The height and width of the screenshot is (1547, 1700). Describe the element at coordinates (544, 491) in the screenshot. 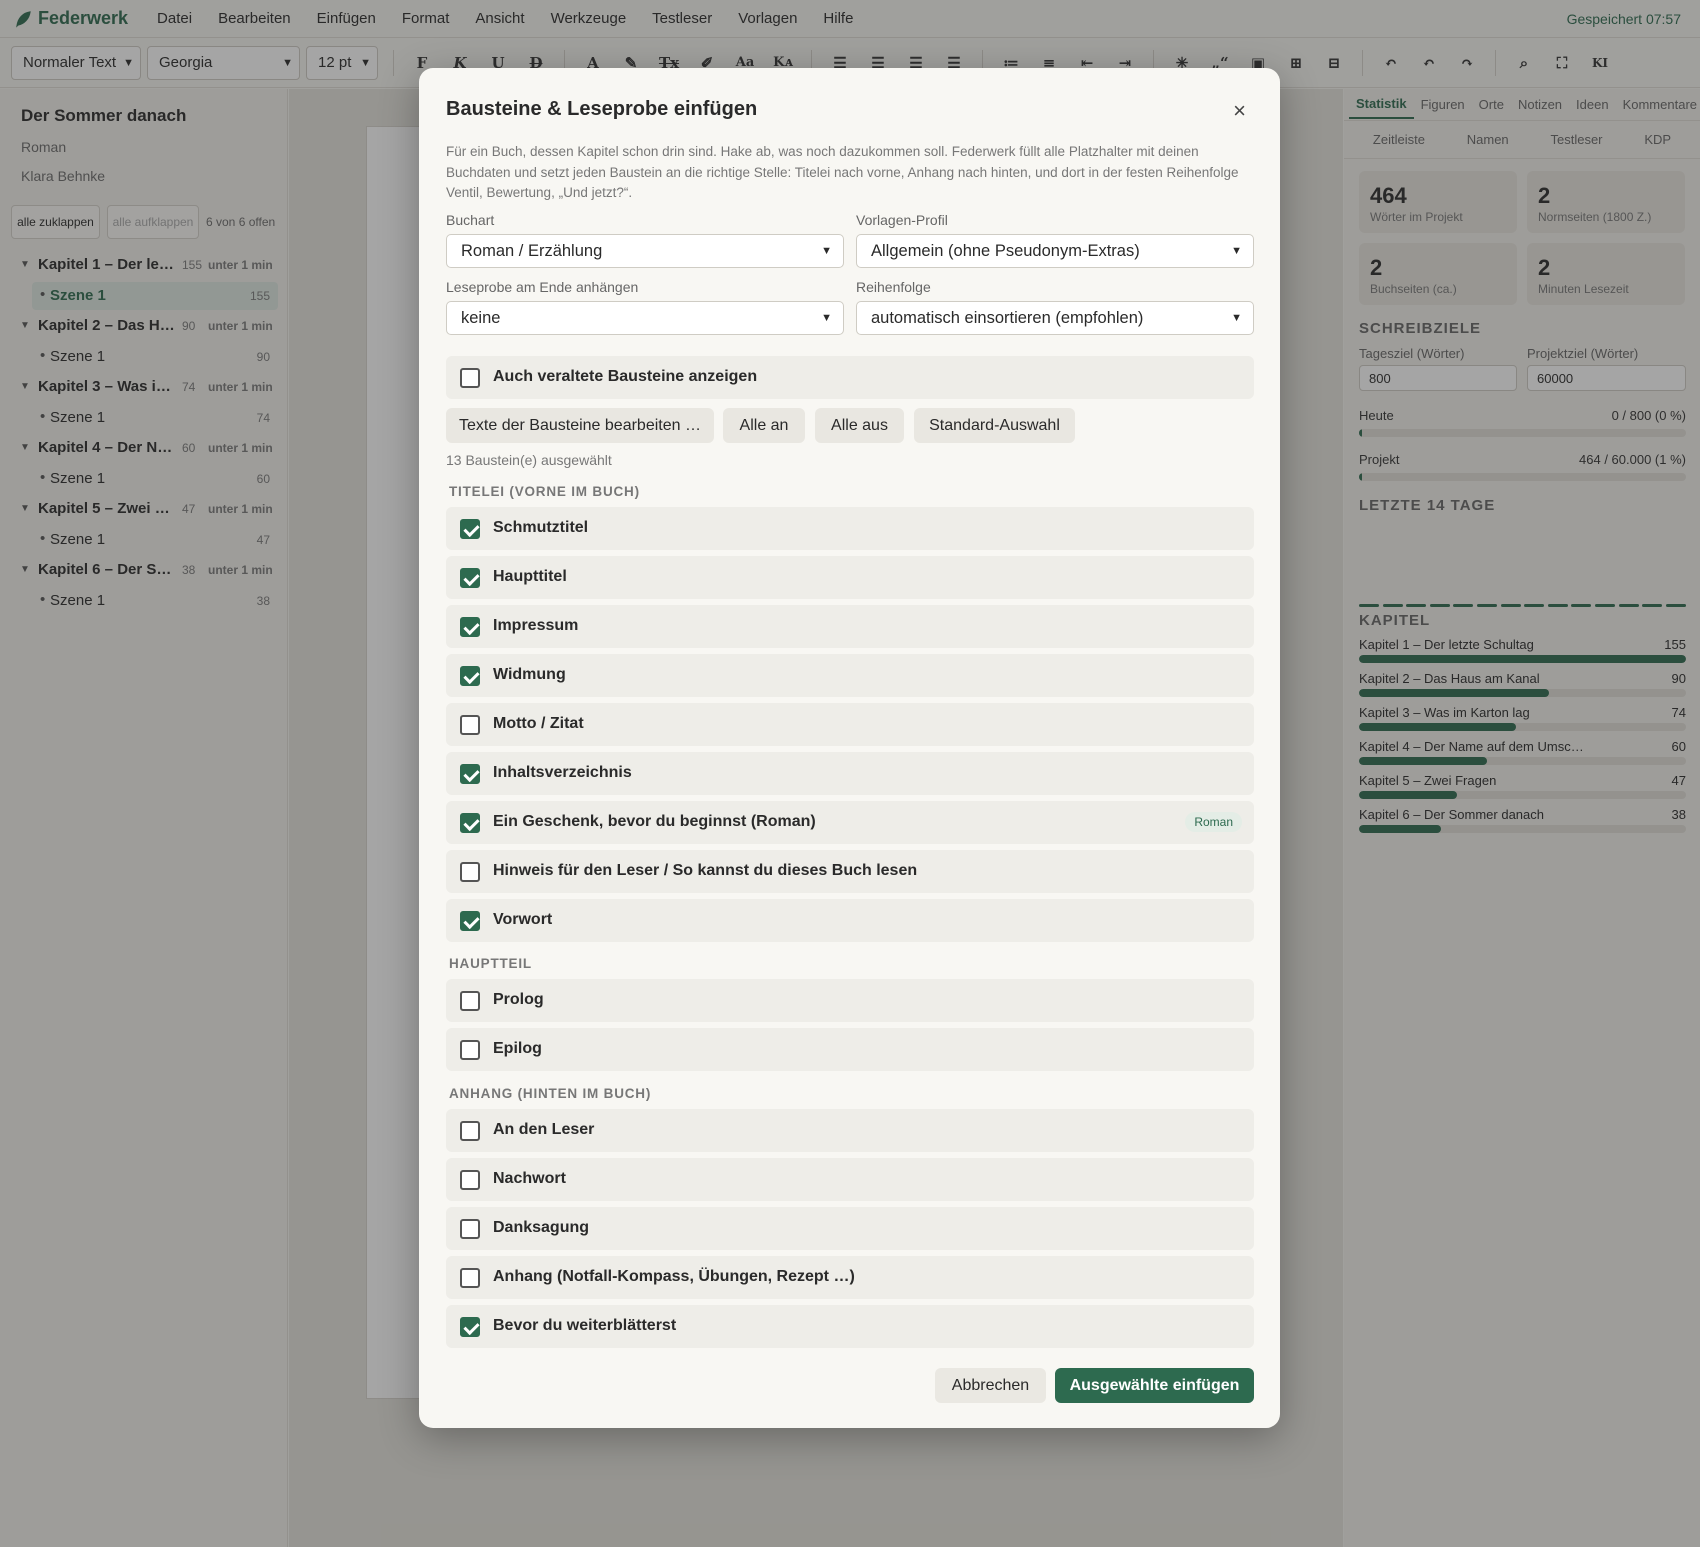

I see `section-front-heading: TITELEI (VORNE IM BUCH)` at that location.